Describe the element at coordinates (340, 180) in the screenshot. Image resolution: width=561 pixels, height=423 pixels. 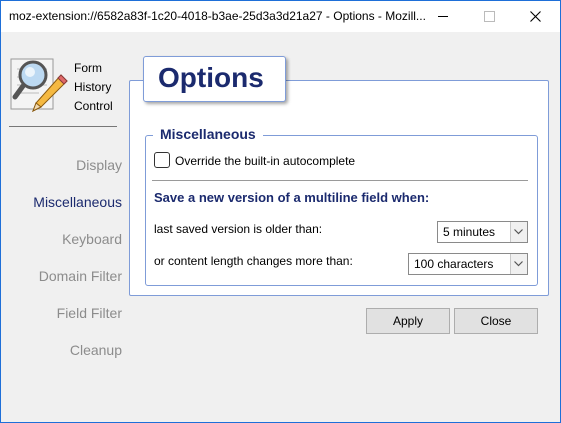
I see `divider` at that location.